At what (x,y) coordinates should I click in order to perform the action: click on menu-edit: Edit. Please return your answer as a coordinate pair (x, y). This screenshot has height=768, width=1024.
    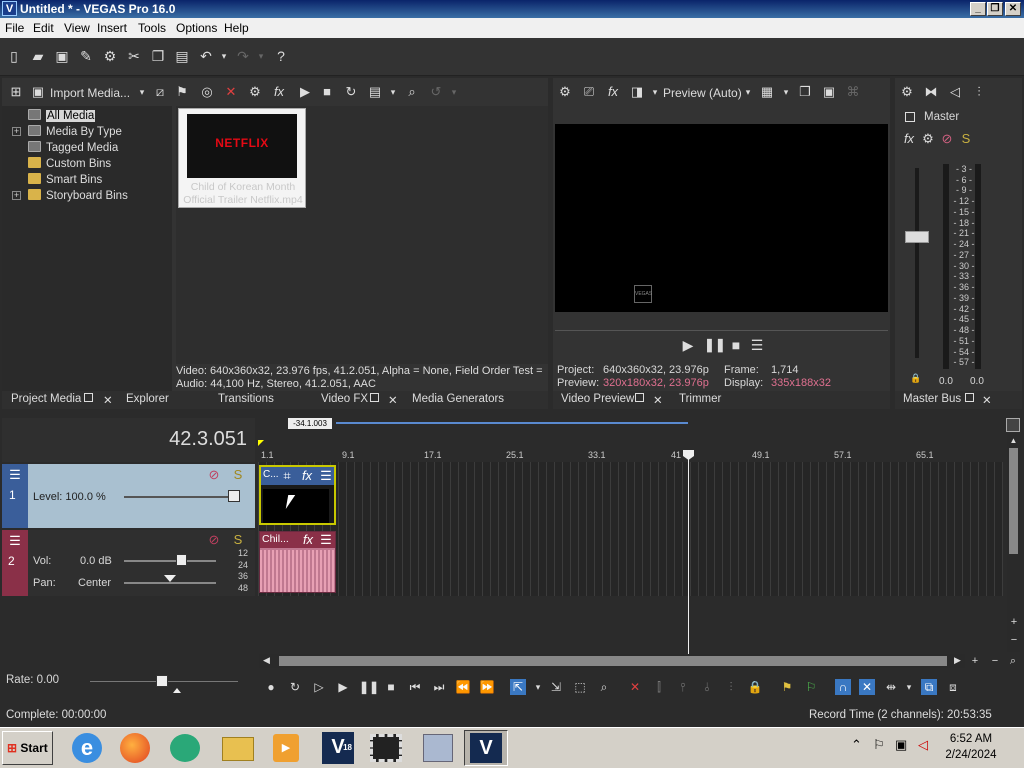
    Looking at the image, I should click on (43, 28).